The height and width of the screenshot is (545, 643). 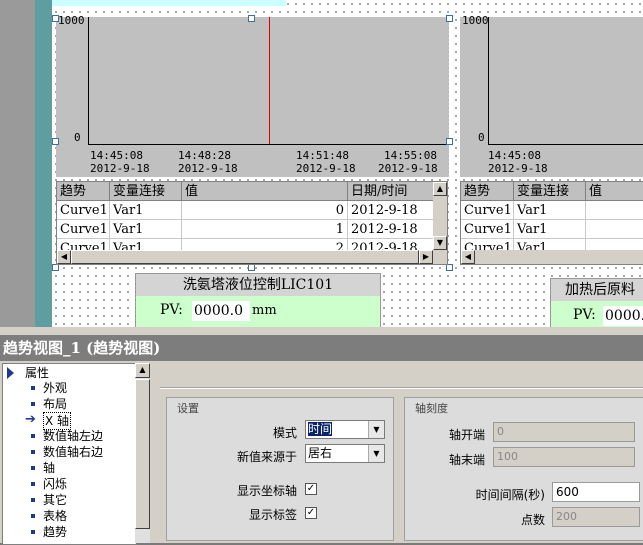 I want to click on time-tick-label: 14:48:28, so click(x=204, y=155).